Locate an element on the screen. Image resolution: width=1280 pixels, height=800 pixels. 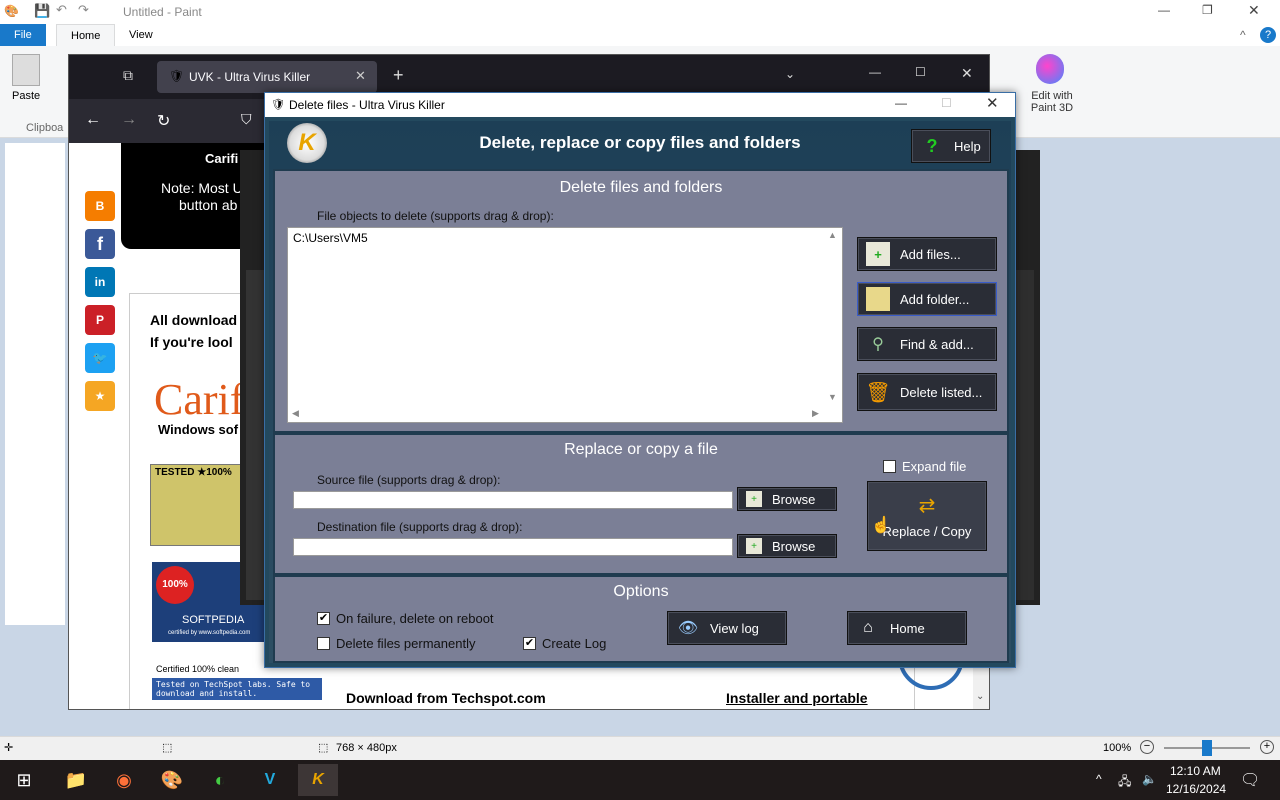
image-size-label: 768 × 480px is located at coordinates (366, 748).